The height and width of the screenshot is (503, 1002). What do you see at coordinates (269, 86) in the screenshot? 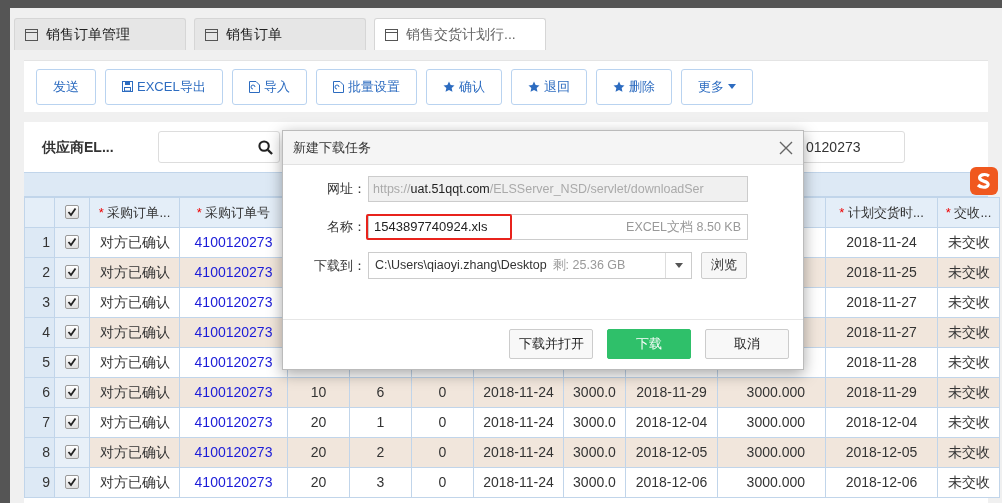
I see `toolbar-button: 导入` at bounding box center [269, 86].